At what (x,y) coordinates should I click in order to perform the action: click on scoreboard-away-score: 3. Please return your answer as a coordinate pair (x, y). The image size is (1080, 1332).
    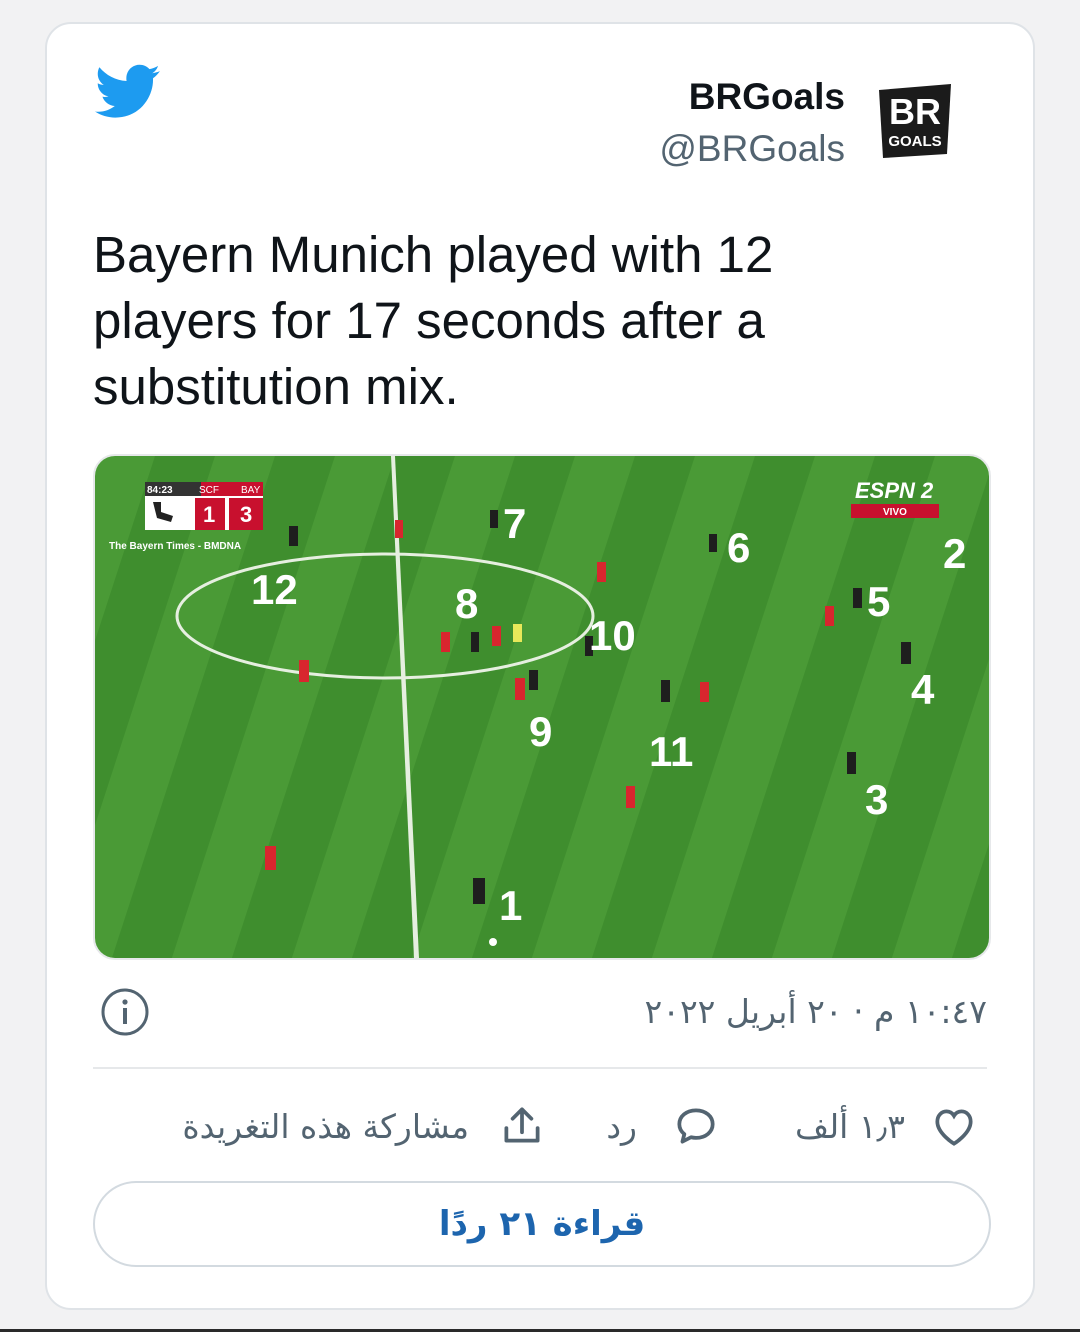
    Looking at the image, I should click on (246, 514).